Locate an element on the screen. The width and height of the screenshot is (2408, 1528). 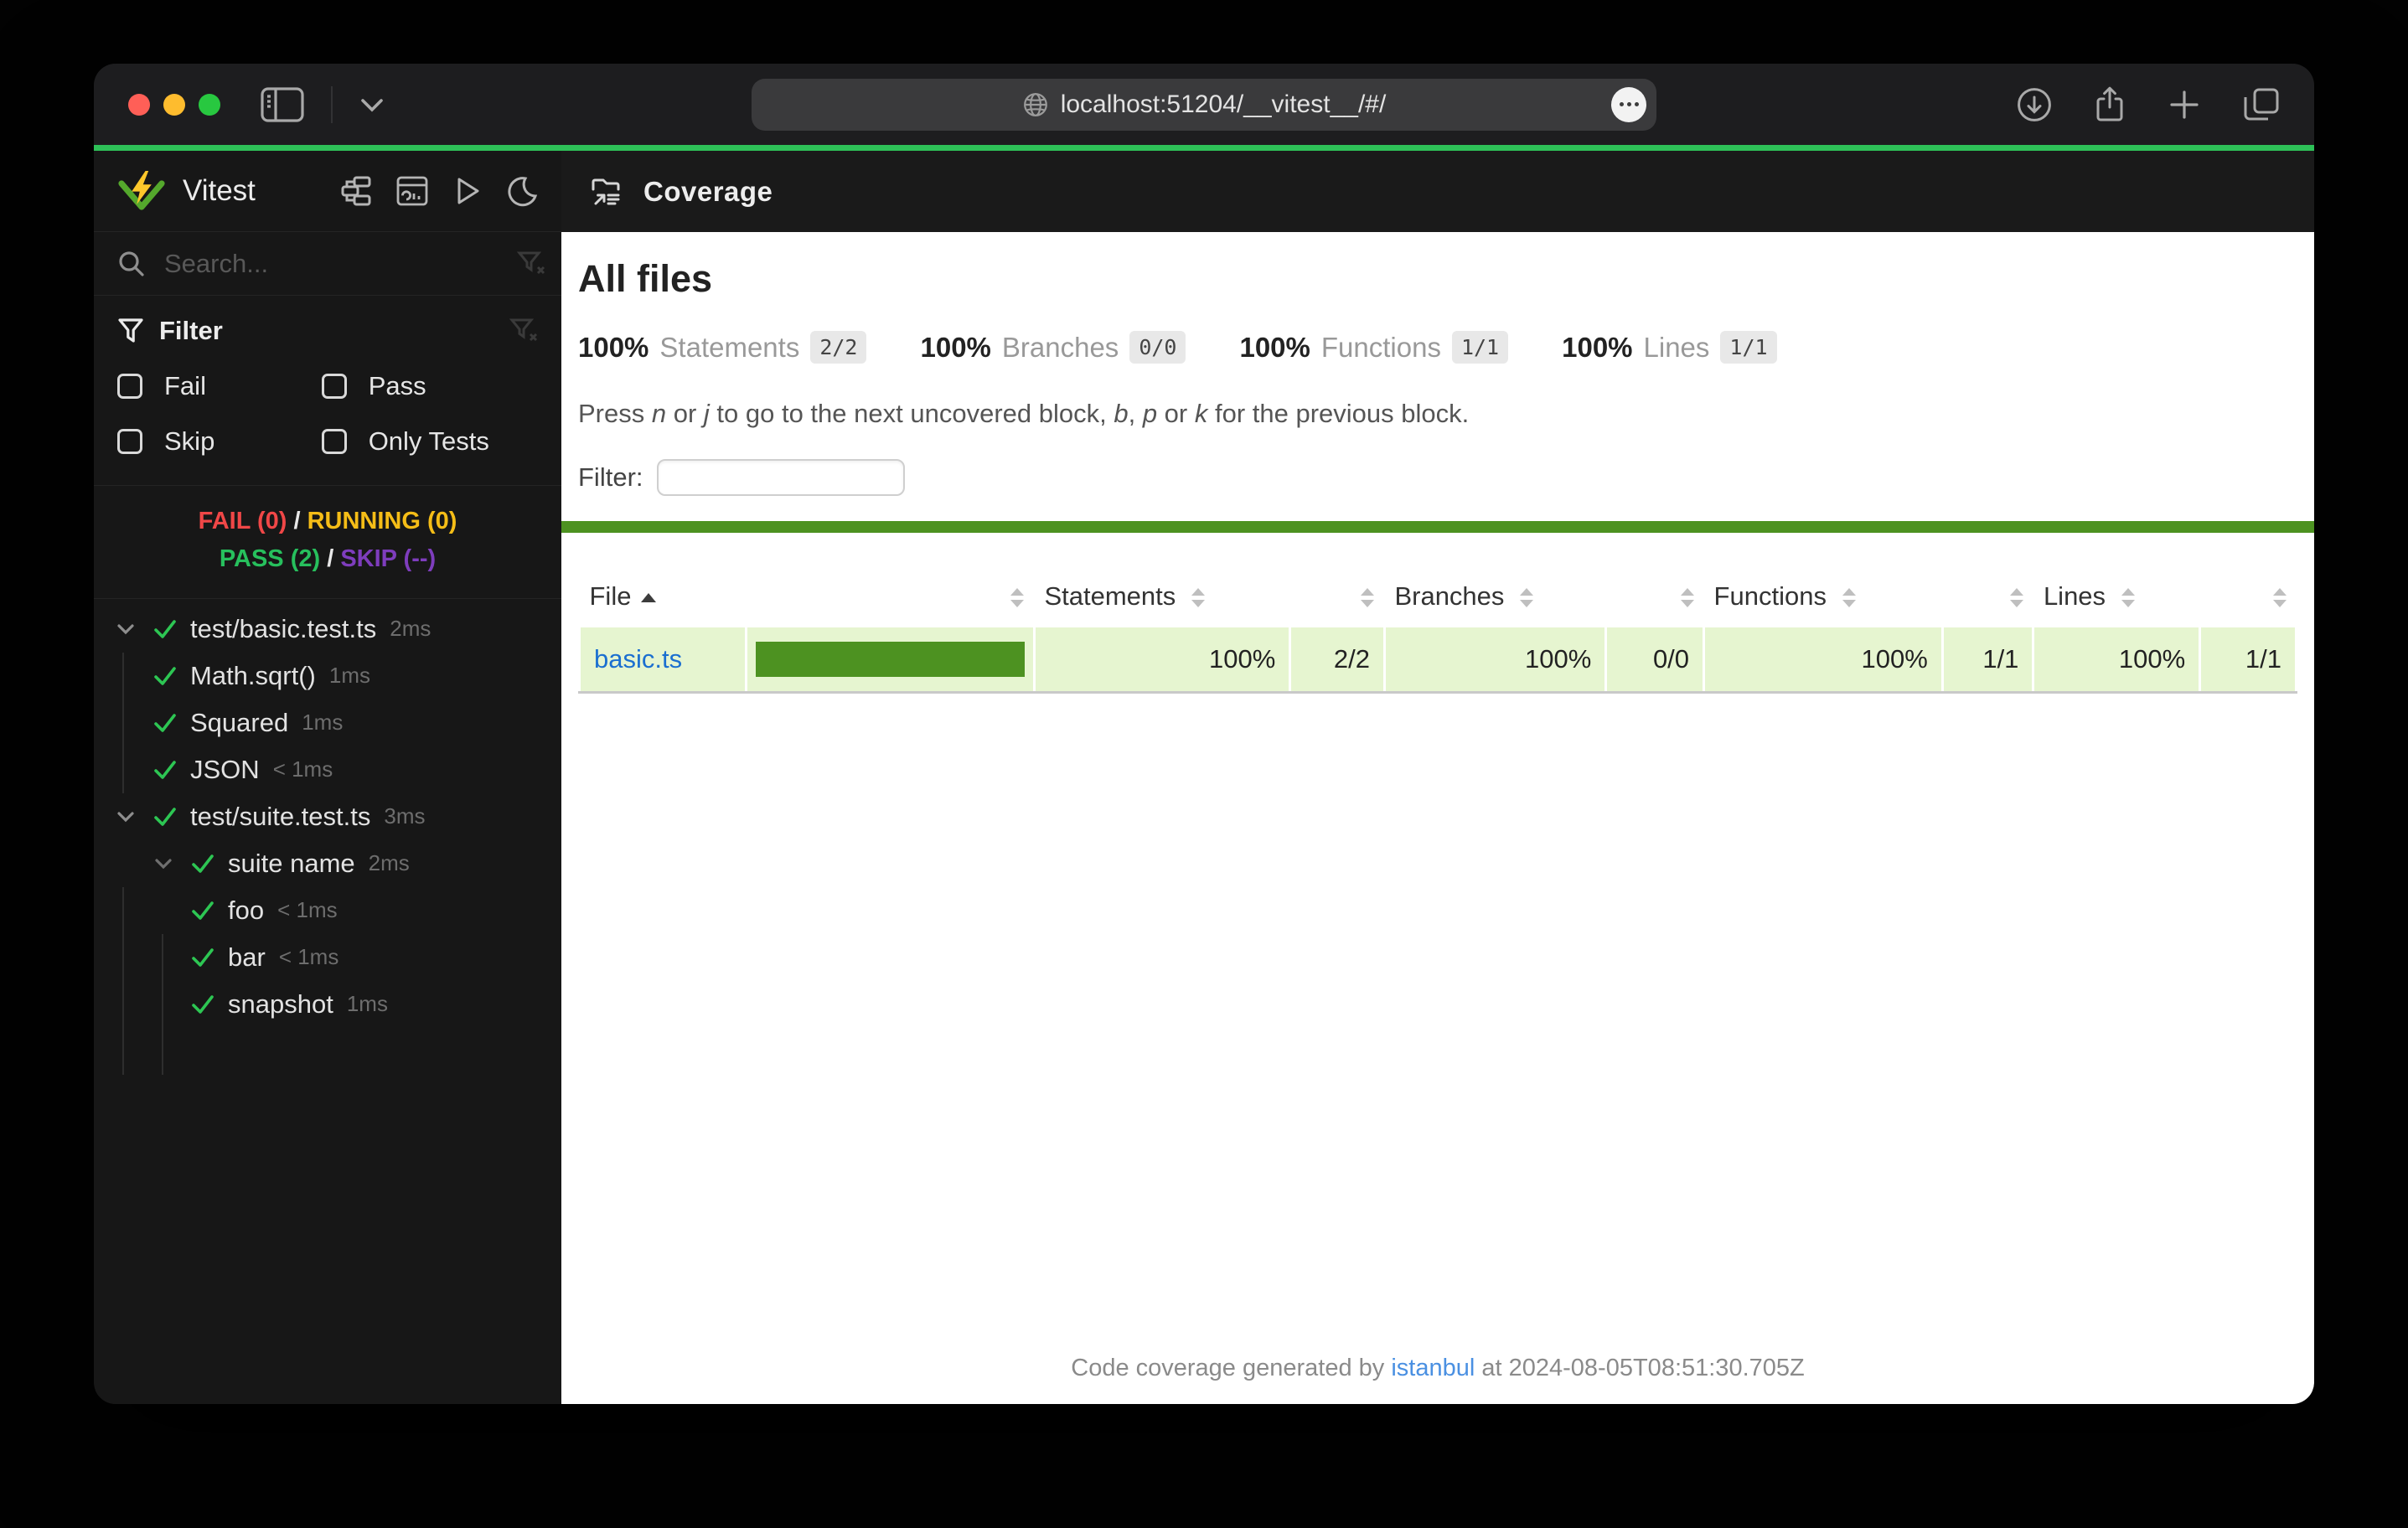
tree-item-test: snapshot 1ms is located at coordinates (327, 1004).